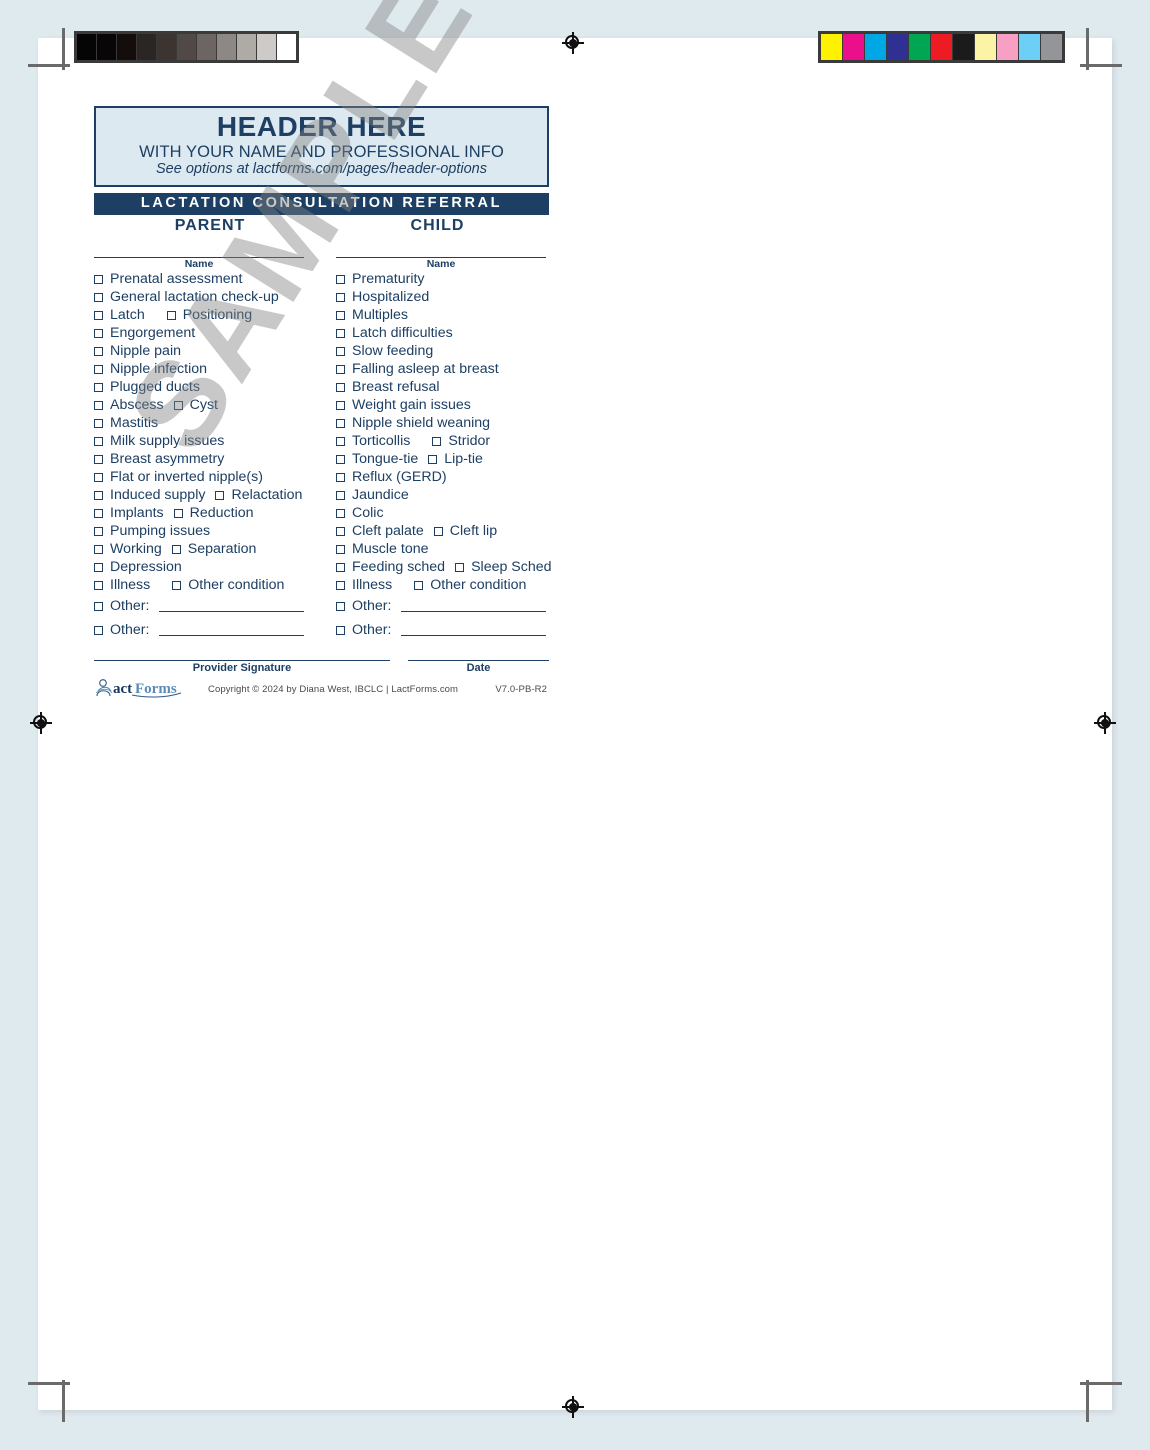 The width and height of the screenshot is (1150, 1450). Describe the element at coordinates (176, 549) in the screenshot. I see `checkbox-parent-15-b` at that location.